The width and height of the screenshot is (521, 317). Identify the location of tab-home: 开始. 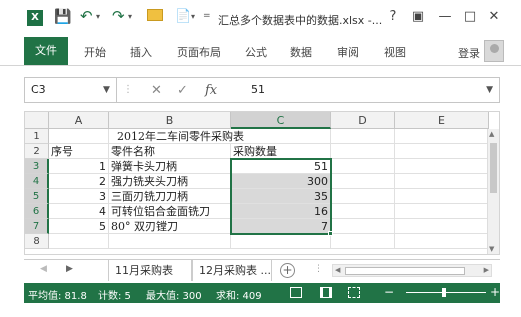
(95, 52).